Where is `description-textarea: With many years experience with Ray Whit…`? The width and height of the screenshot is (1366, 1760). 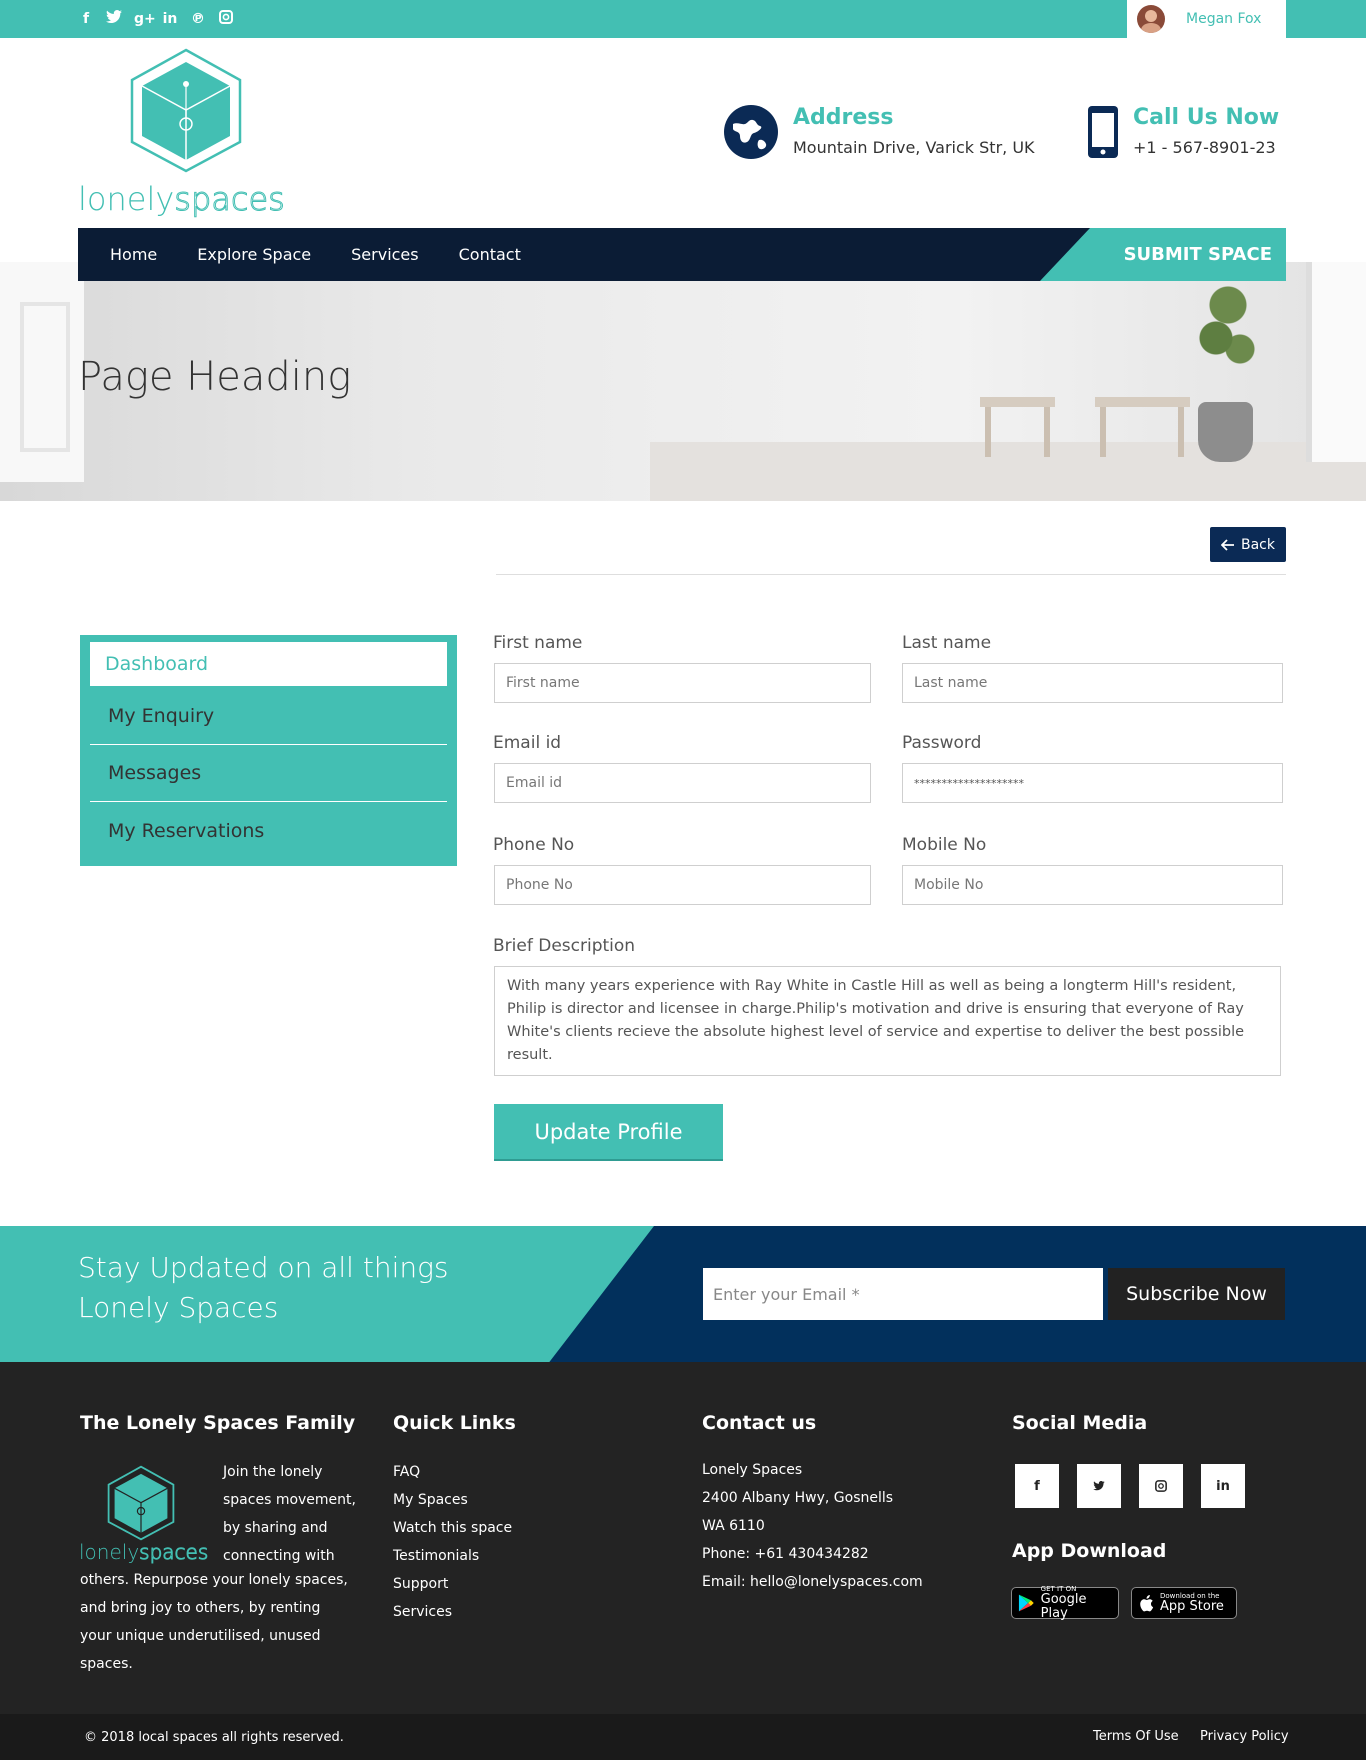
description-textarea: With many years experience with Ray Whit… is located at coordinates (887, 1021).